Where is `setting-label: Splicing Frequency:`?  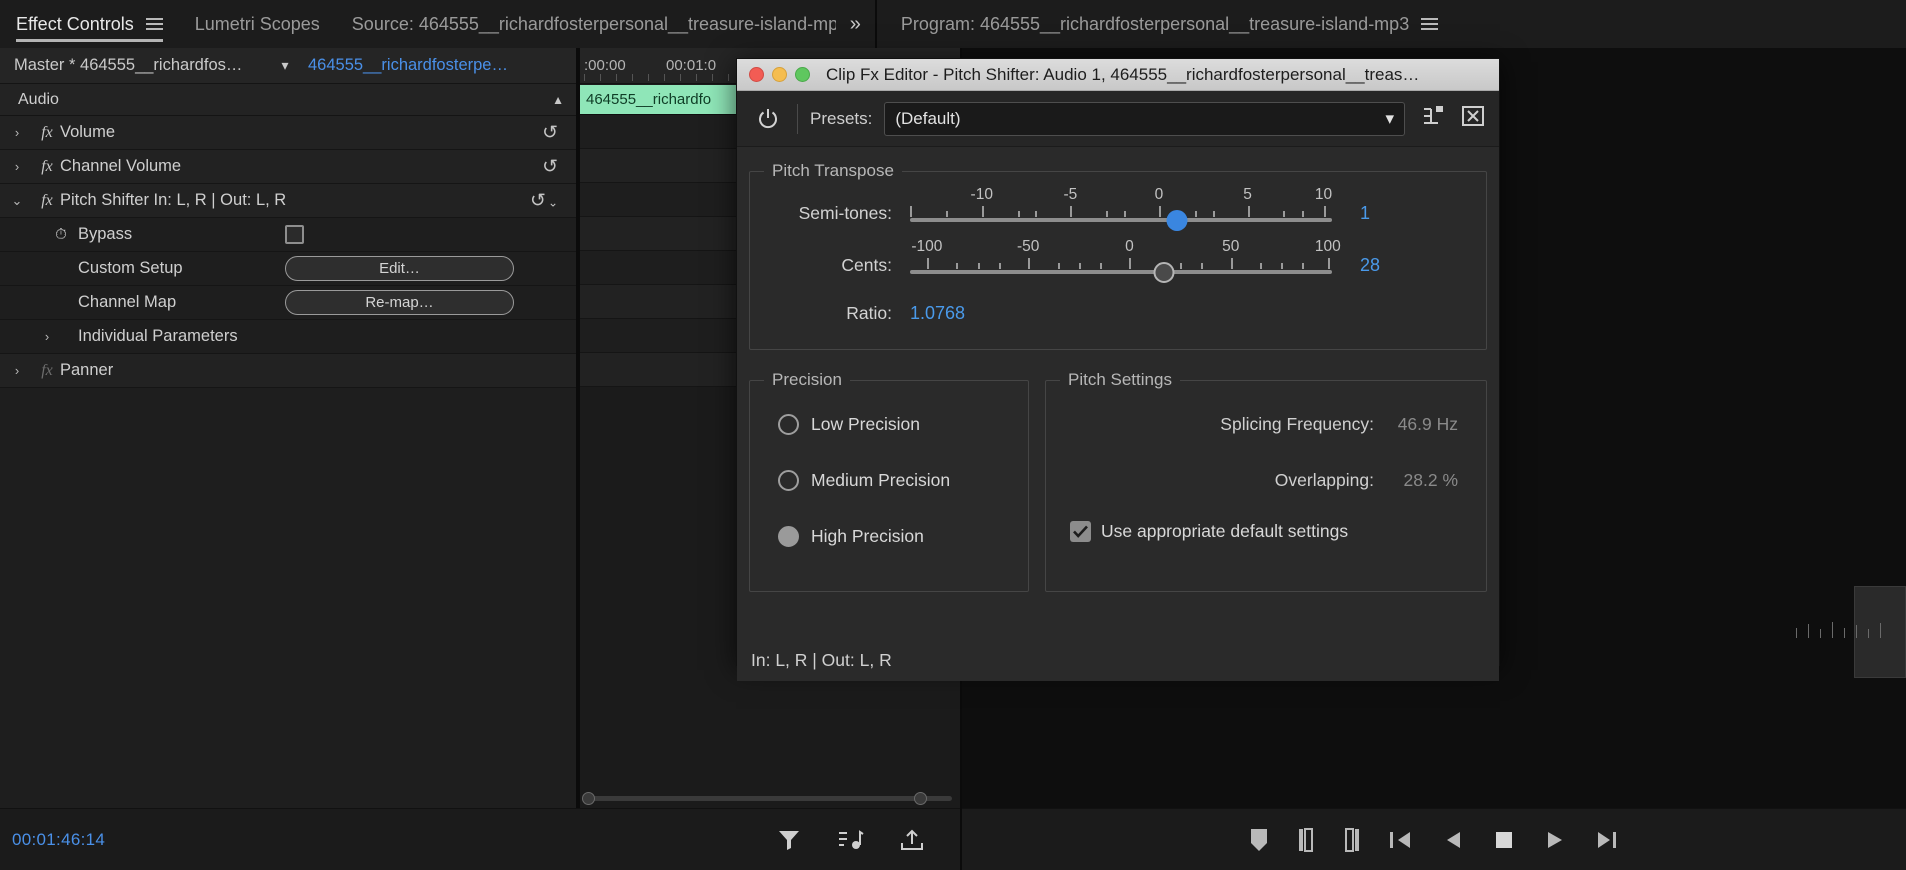 setting-label: Splicing Frequency: is located at coordinates (1297, 423).